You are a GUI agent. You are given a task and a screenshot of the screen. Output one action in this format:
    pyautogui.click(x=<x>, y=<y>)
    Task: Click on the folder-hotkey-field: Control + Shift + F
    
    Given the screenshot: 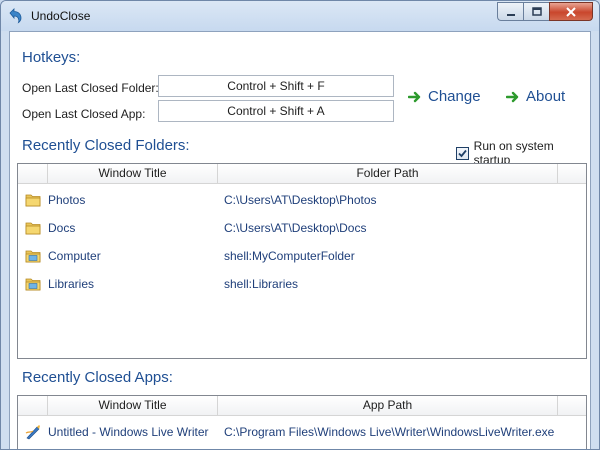 What is the action you would take?
    pyautogui.click(x=276, y=86)
    